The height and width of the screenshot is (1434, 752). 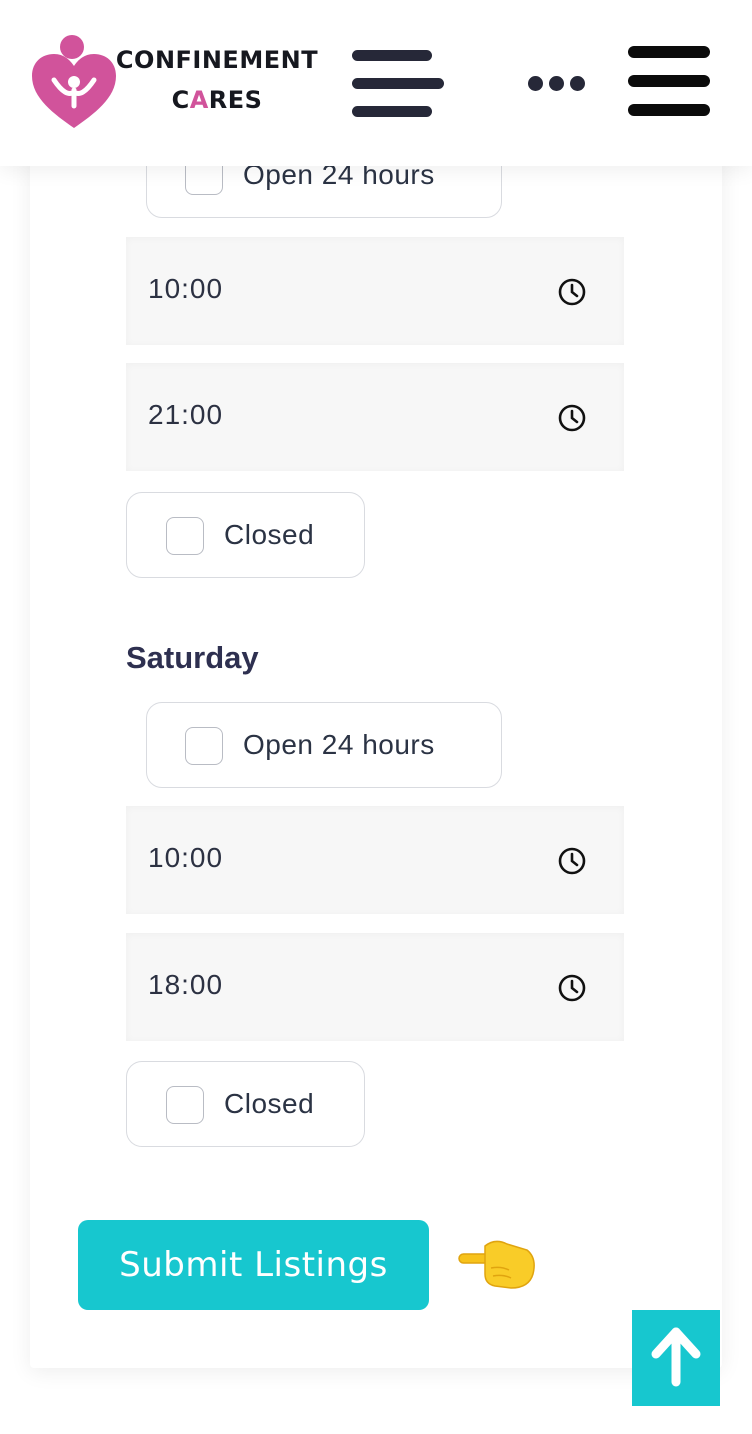 What do you see at coordinates (558, 85) in the screenshot?
I see `more-dots-icon` at bounding box center [558, 85].